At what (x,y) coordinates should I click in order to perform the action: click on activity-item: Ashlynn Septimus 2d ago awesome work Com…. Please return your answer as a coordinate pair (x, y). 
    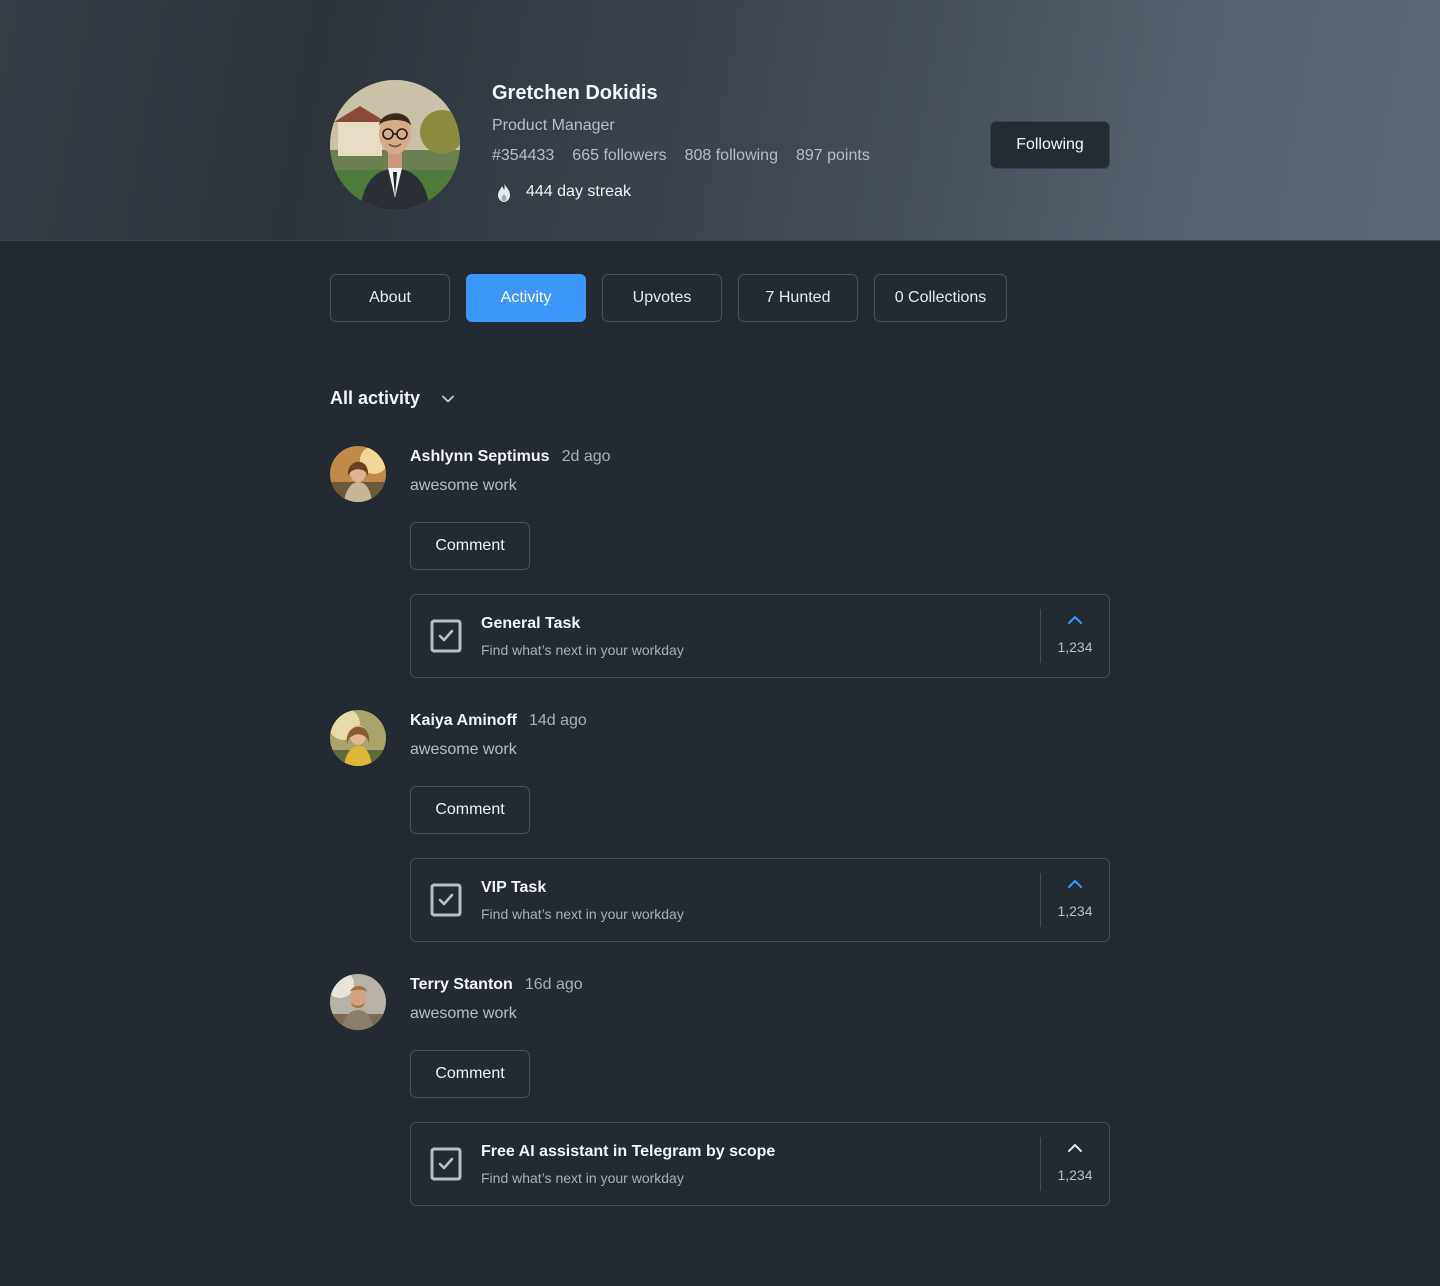
    Looking at the image, I should click on (720, 562).